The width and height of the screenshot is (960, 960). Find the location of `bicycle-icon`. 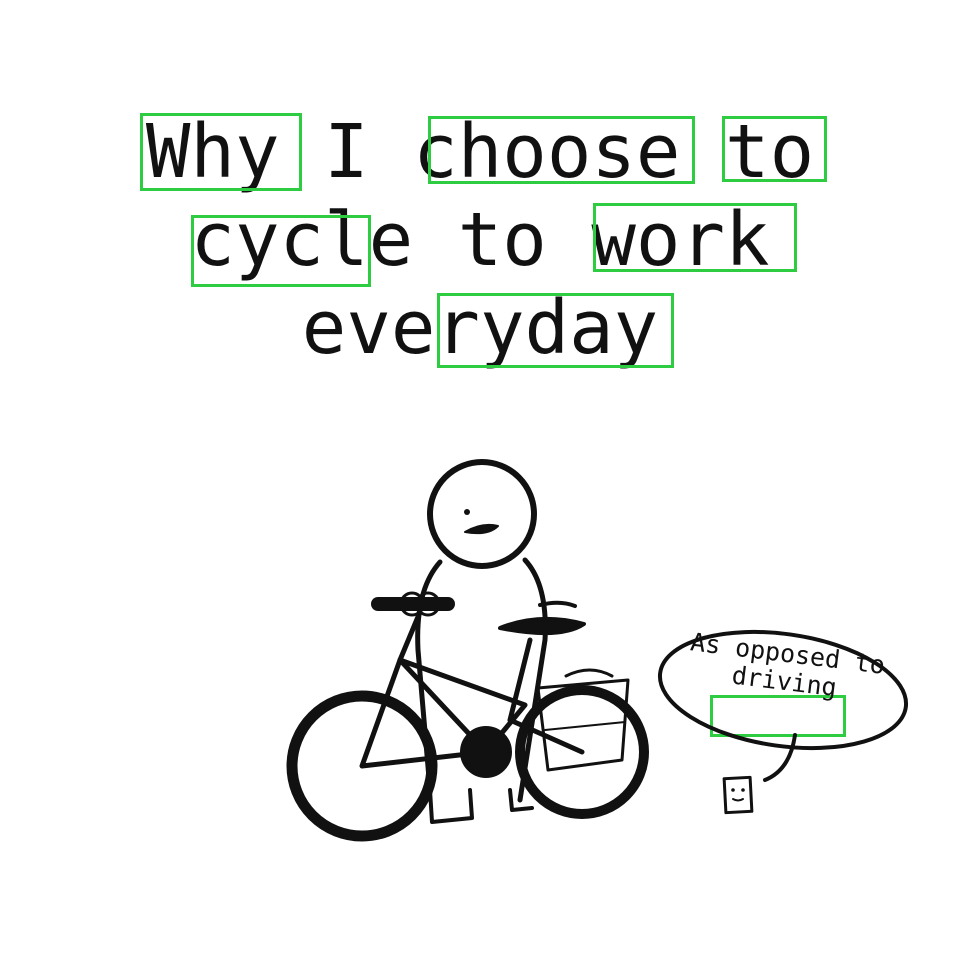

bicycle-icon is located at coordinates (467, 716).